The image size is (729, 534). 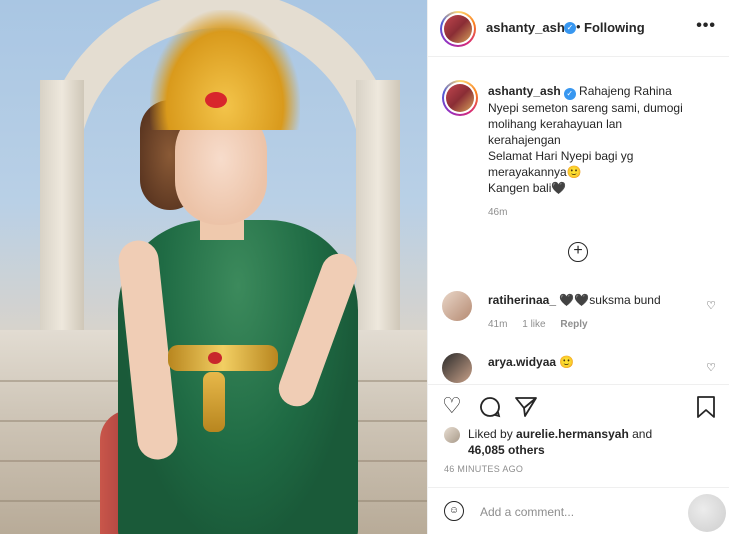 What do you see at coordinates (572, 434) in the screenshot?
I see `liker-username: aurelie.hermansyah` at bounding box center [572, 434].